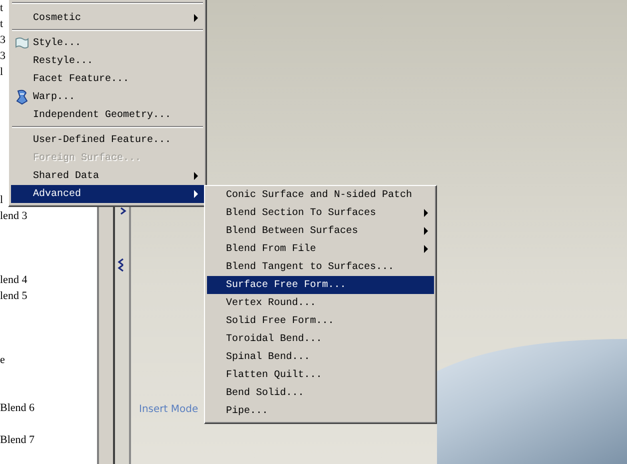 The width and height of the screenshot is (627, 464). What do you see at coordinates (121, 265) in the screenshot?
I see `double-chevron-left-icon` at bounding box center [121, 265].